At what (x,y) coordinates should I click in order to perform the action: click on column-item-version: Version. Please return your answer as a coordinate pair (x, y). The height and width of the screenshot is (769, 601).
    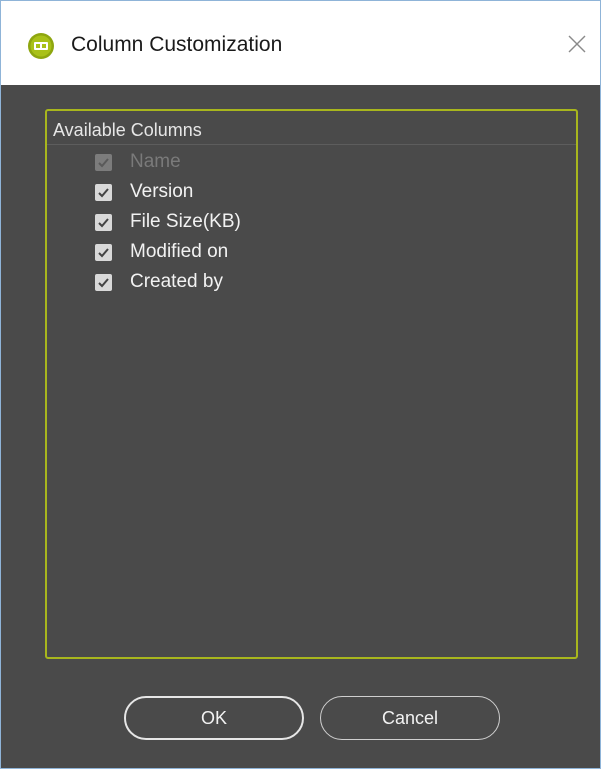
    Looking at the image, I should click on (168, 192).